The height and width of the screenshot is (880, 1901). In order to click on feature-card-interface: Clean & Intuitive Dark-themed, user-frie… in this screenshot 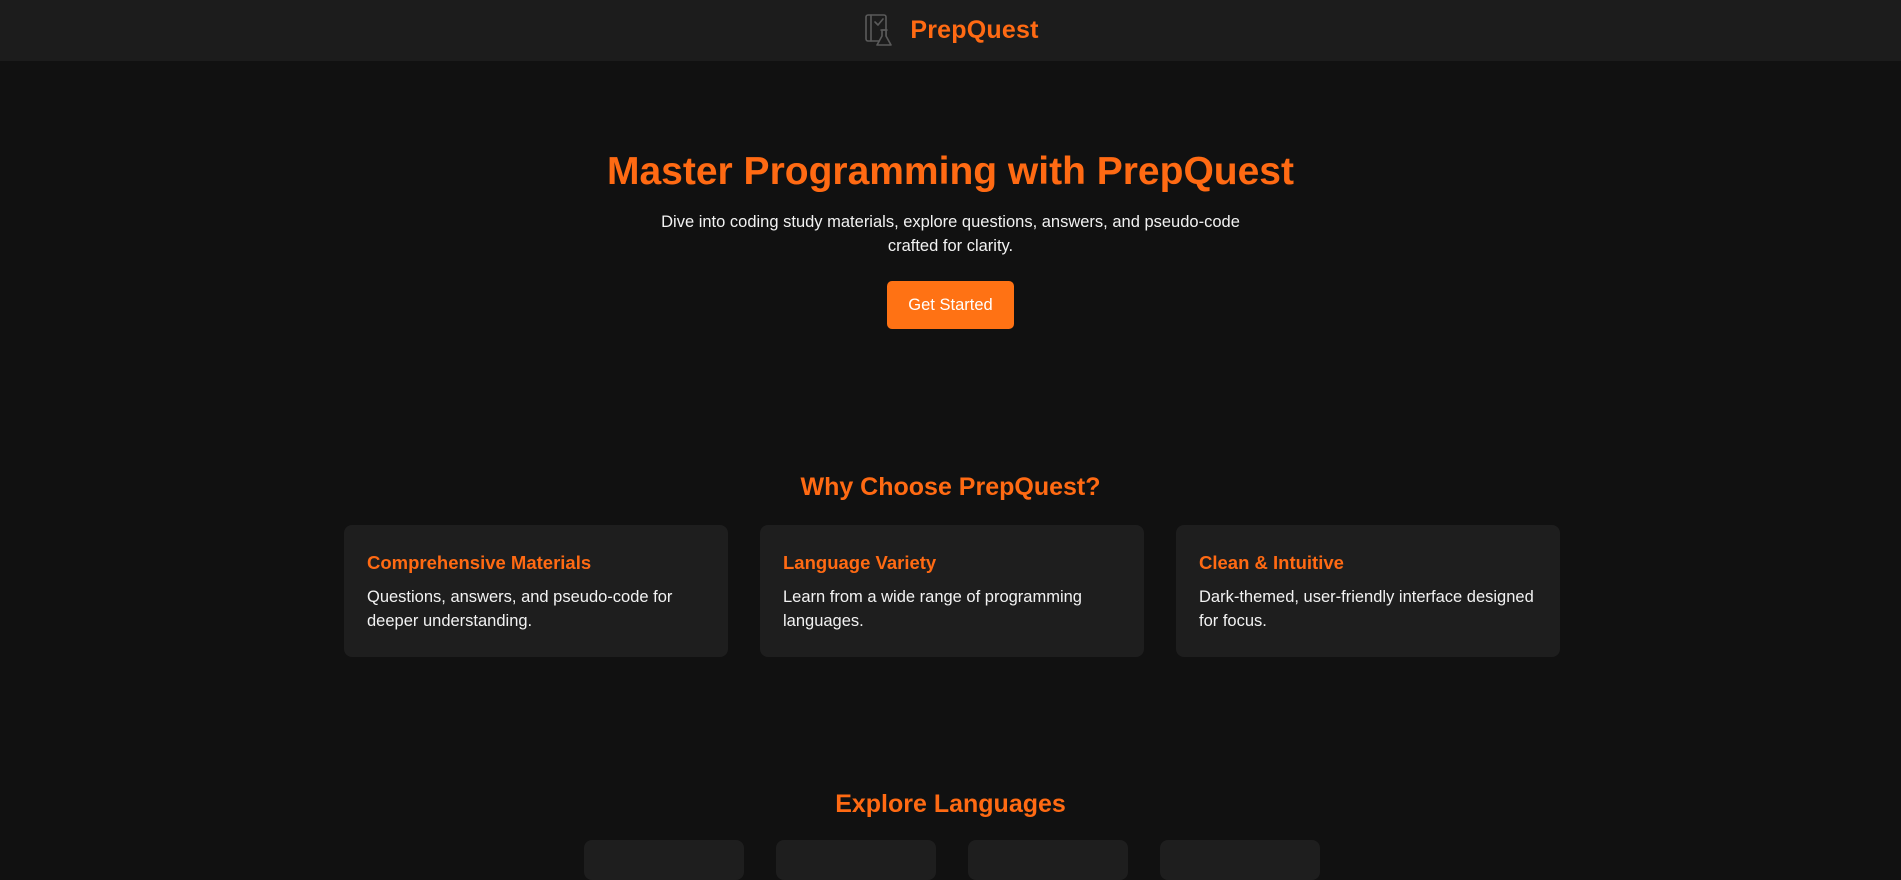, I will do `click(1368, 591)`.